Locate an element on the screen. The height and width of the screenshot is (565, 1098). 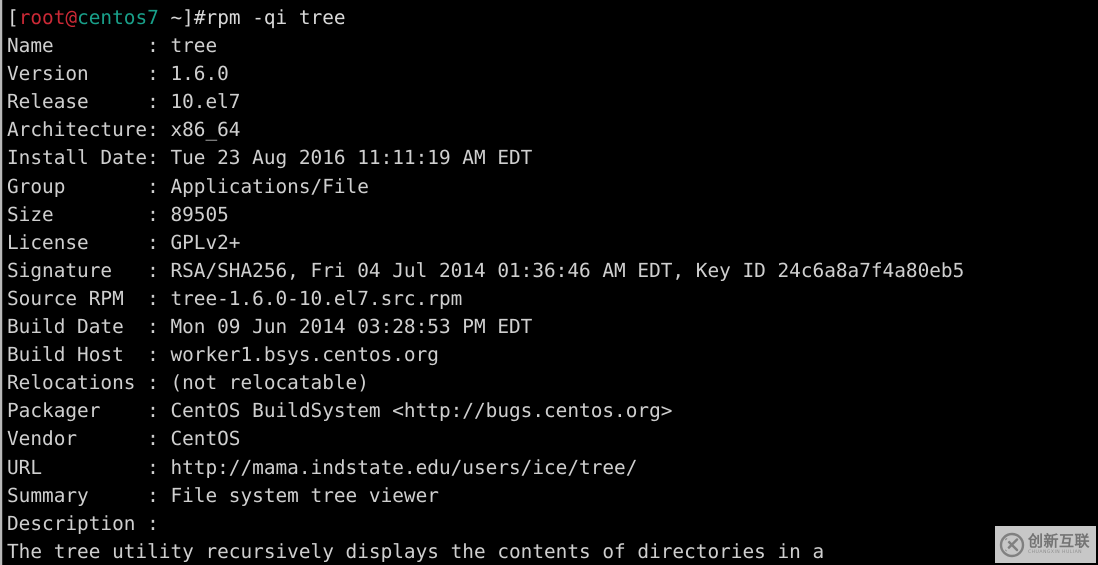
output-line: Vendor : CentOS is located at coordinates (124, 439).